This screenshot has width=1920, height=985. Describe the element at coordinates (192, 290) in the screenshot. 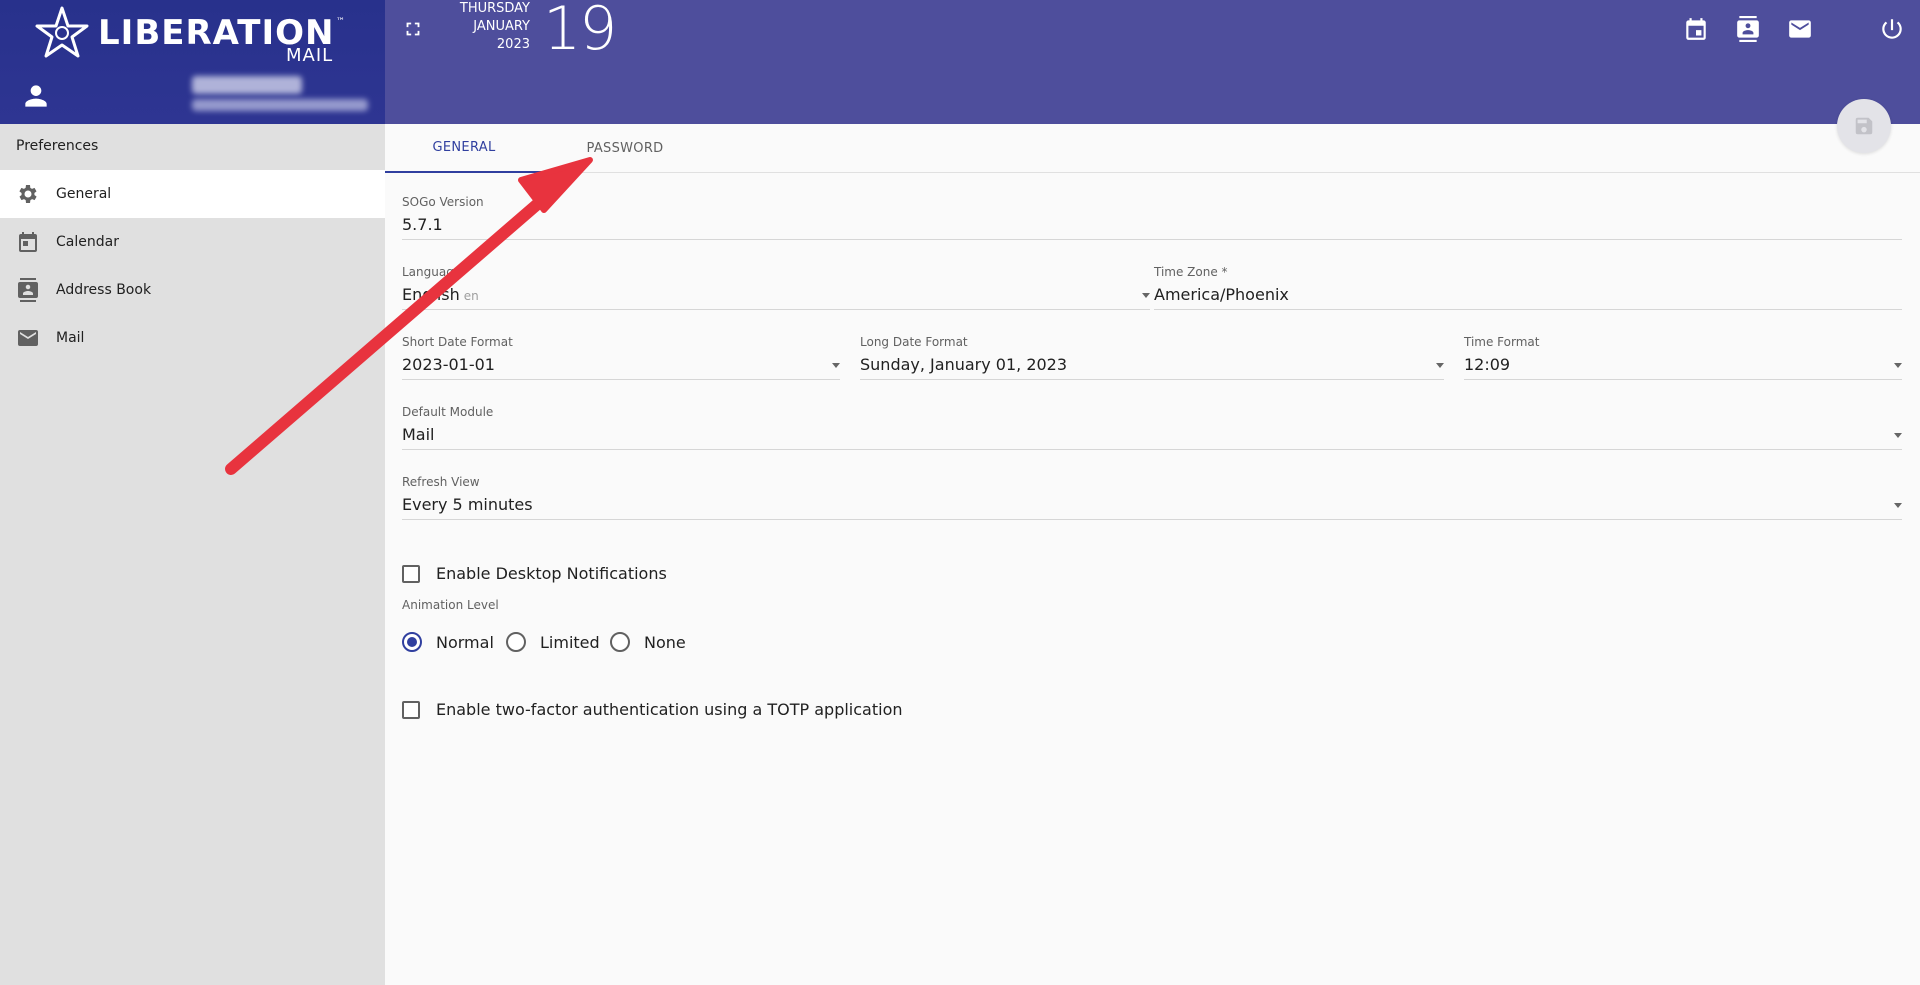

I see `sidebar-item-address-book: Address Book` at that location.